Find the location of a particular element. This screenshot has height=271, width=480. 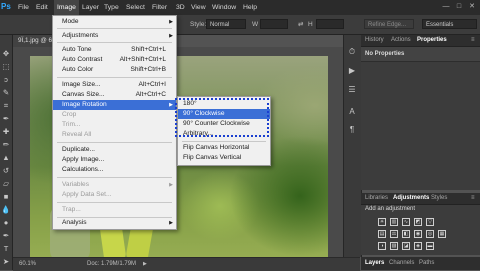

color-lookup-icon: ▦ is located at coordinates (442, 234).